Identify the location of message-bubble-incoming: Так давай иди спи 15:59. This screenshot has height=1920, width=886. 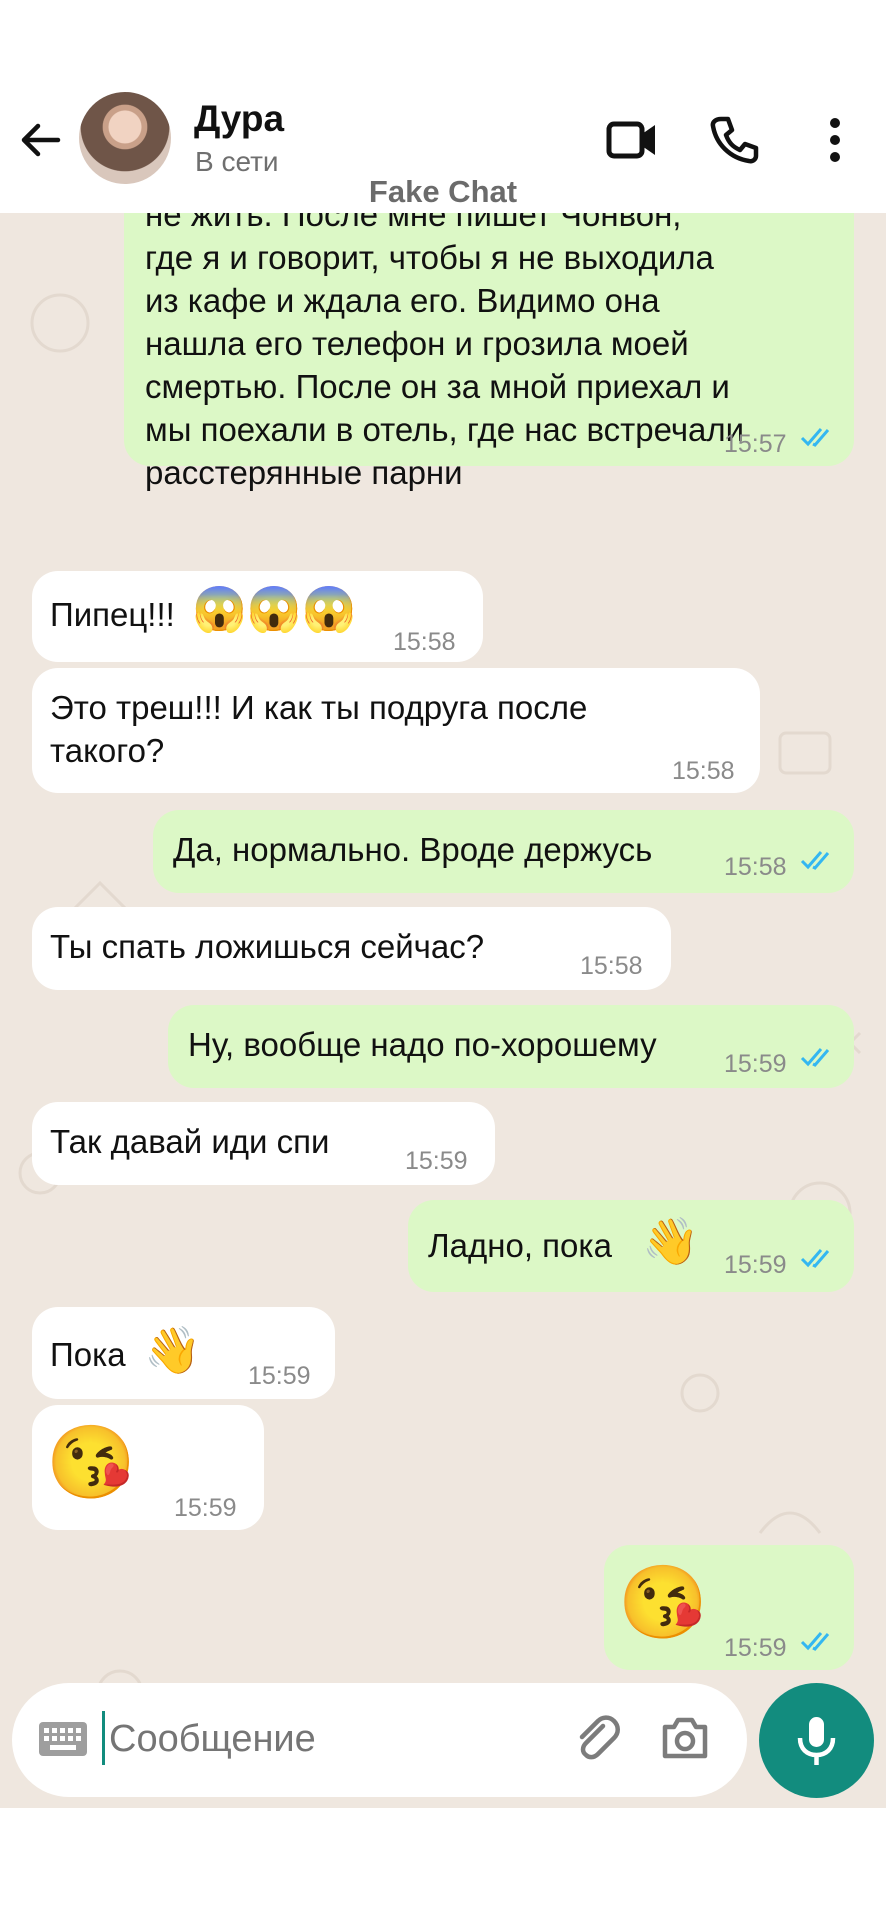
(263, 1143).